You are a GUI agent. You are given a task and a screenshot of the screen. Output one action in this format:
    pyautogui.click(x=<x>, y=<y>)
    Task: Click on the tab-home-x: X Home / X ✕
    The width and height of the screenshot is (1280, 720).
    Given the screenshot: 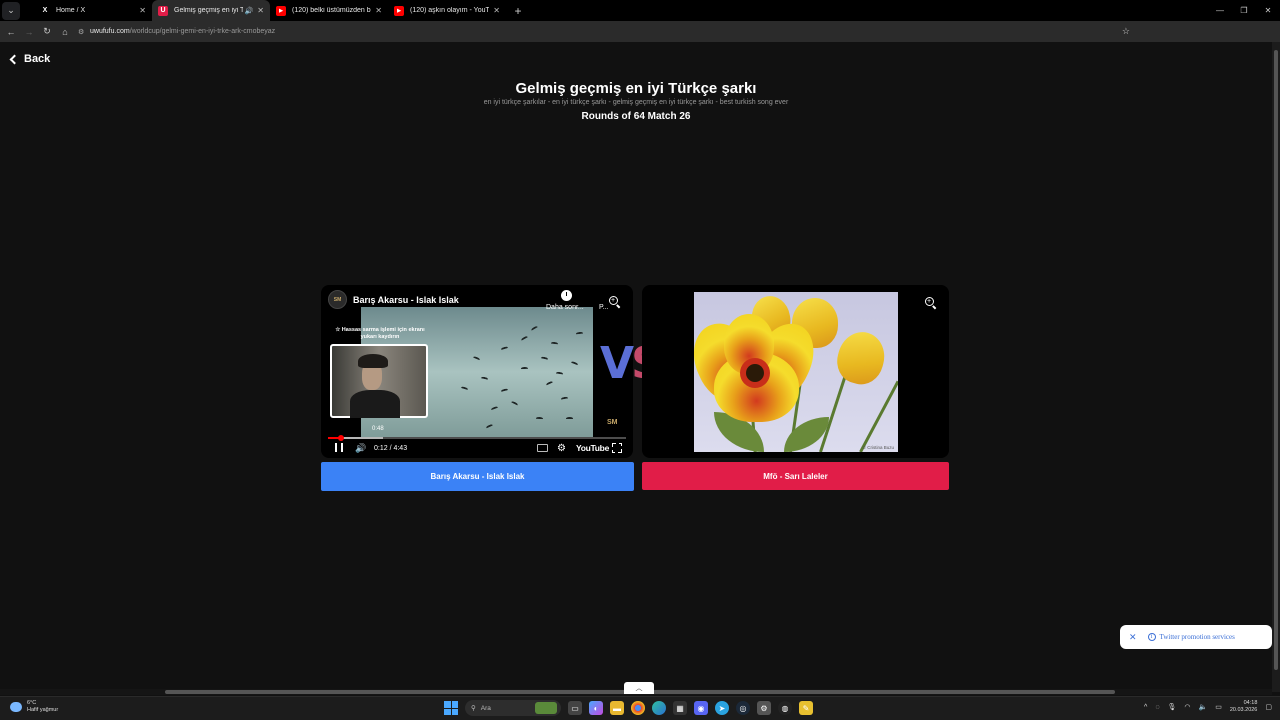 What is the action you would take?
    pyautogui.click(x=93, y=10)
    